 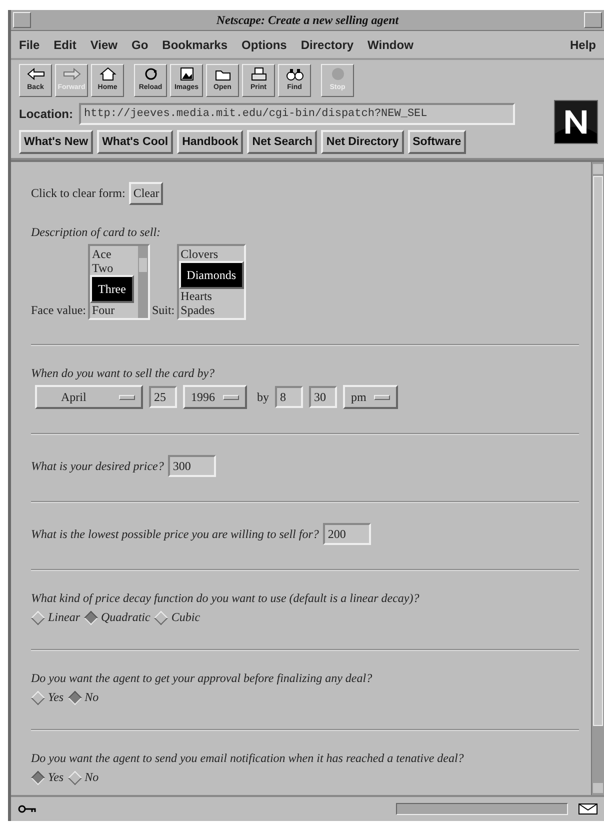 What do you see at coordinates (96, 232) in the screenshot?
I see `card-description-heading: Description of card to sell:` at bounding box center [96, 232].